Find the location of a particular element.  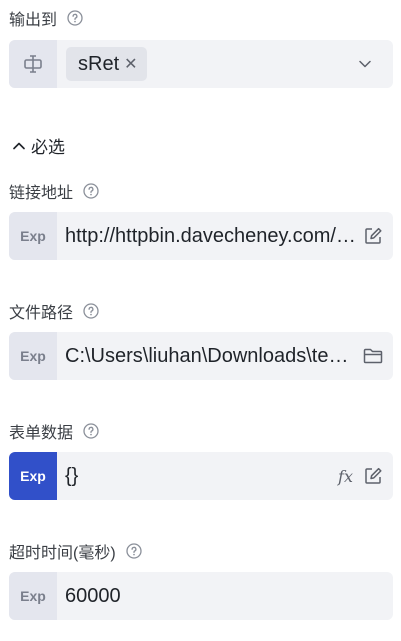

form-value: {} is located at coordinates (194, 476).